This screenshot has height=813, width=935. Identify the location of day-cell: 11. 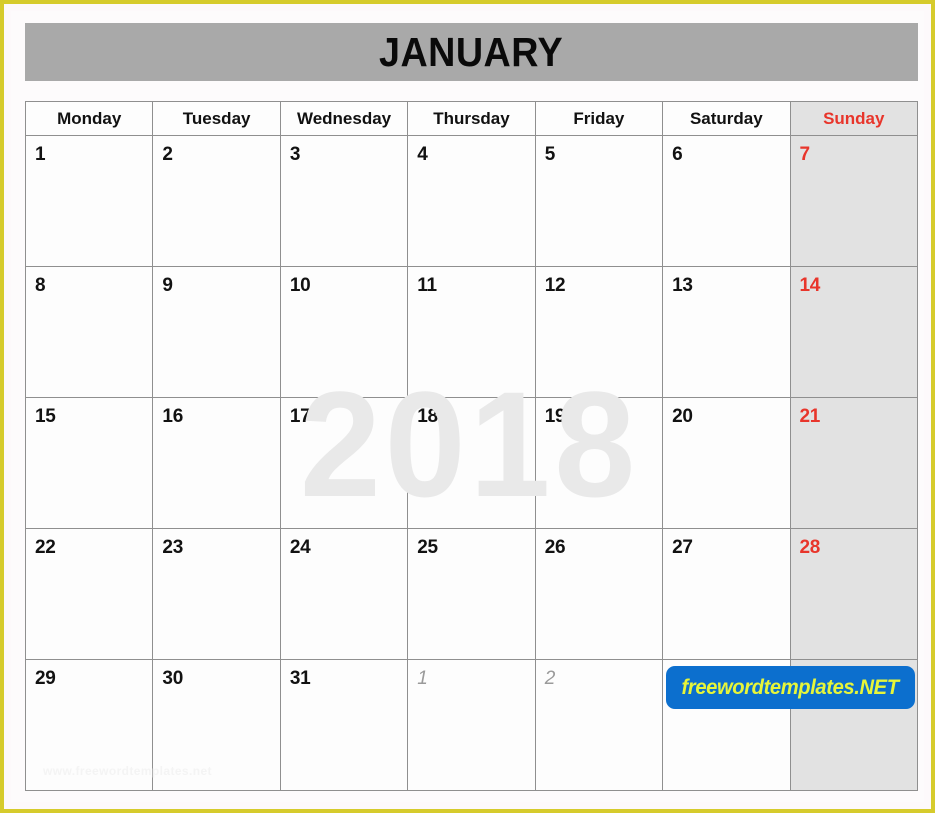
(471, 332).